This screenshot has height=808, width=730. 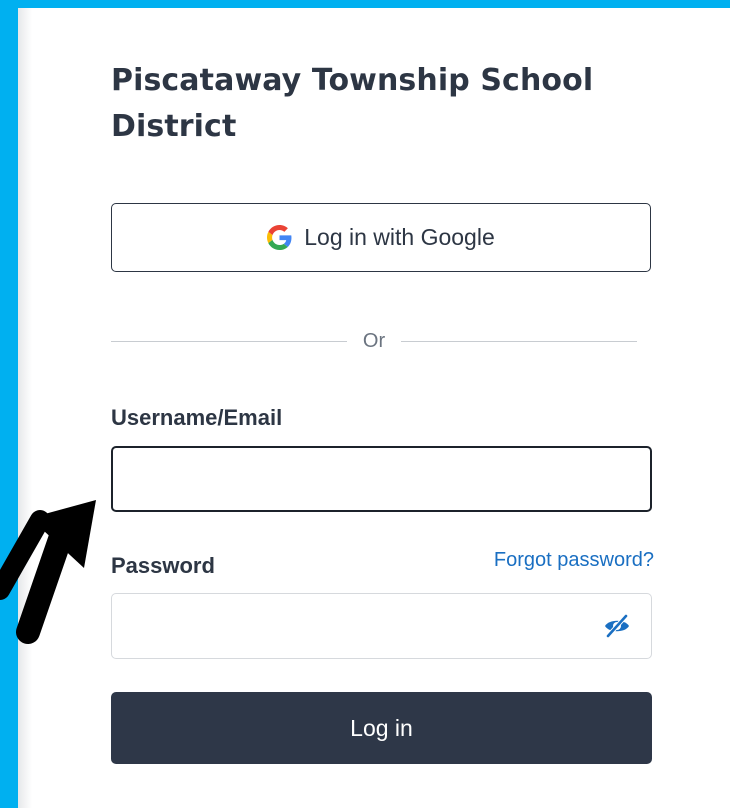 What do you see at coordinates (562, 560) in the screenshot?
I see `forgot-password-link: Forgot password?` at bounding box center [562, 560].